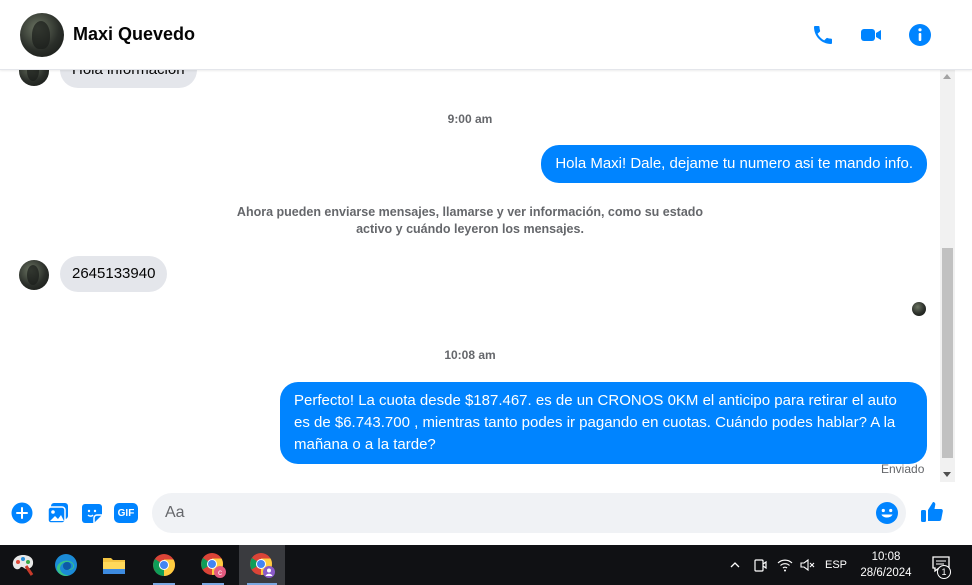 The height and width of the screenshot is (585, 972). I want to click on phone-icon, so click(823, 35).